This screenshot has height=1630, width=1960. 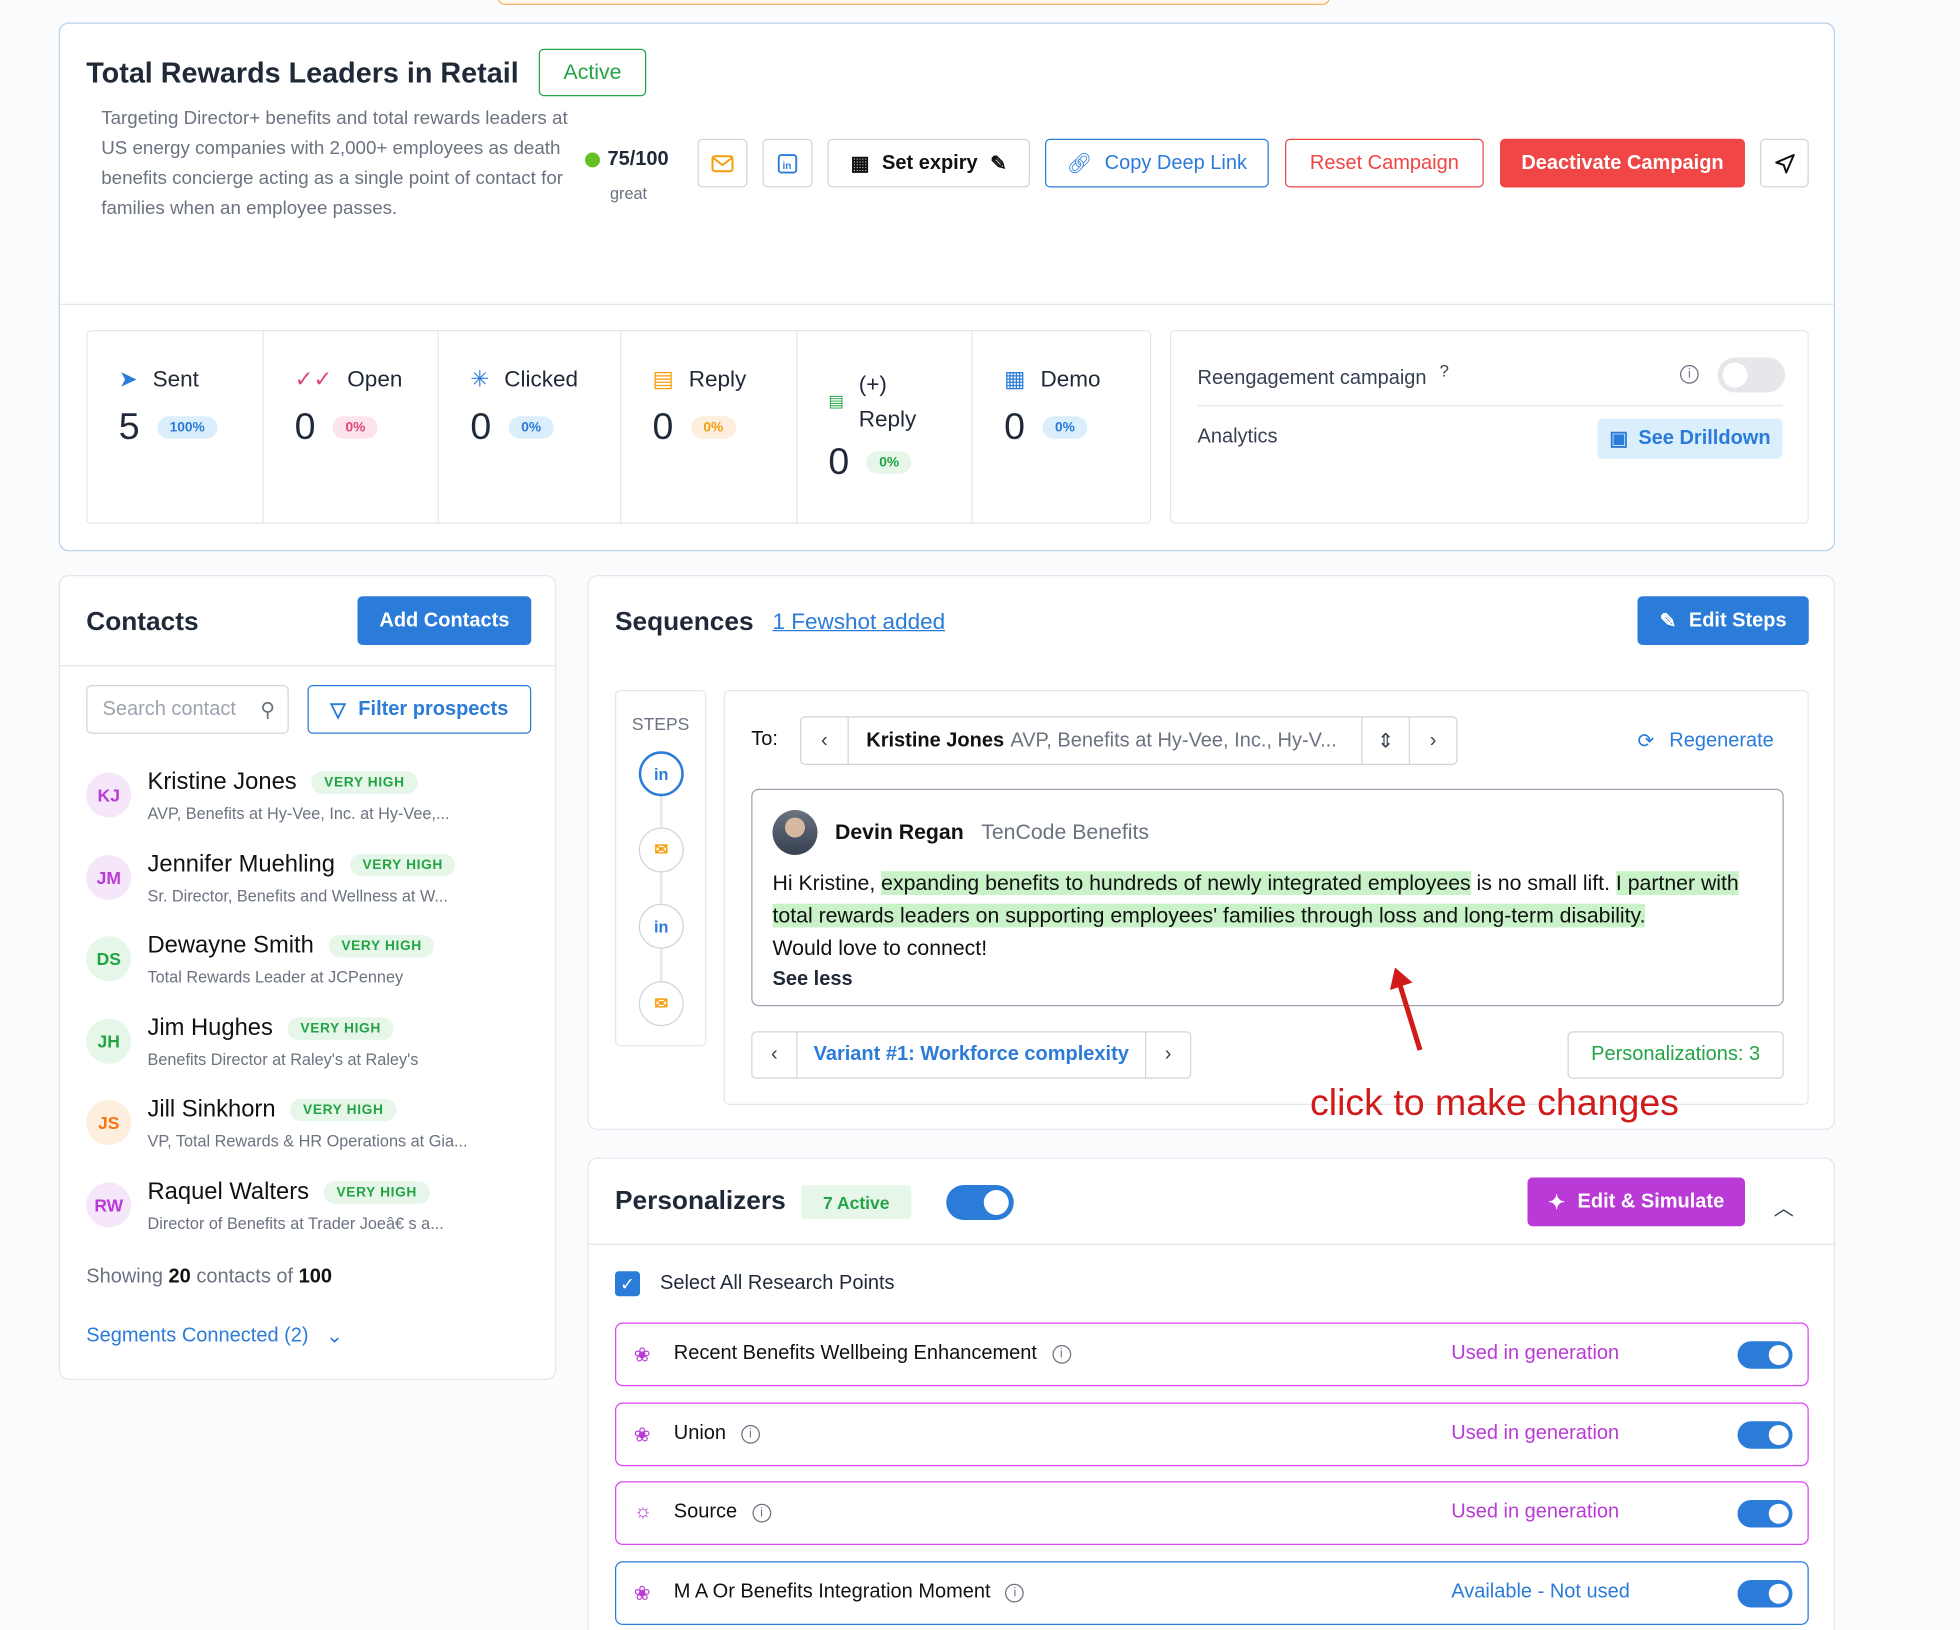 I want to click on edit-steps-button: ✎ Edit Steps, so click(x=1723, y=620).